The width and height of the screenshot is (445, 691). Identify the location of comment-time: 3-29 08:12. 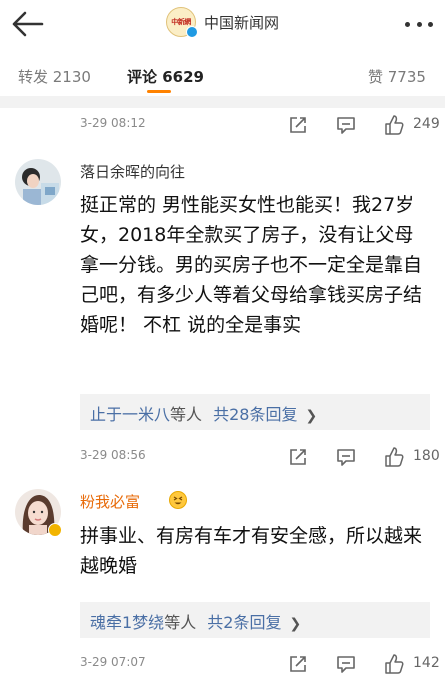
(113, 123).